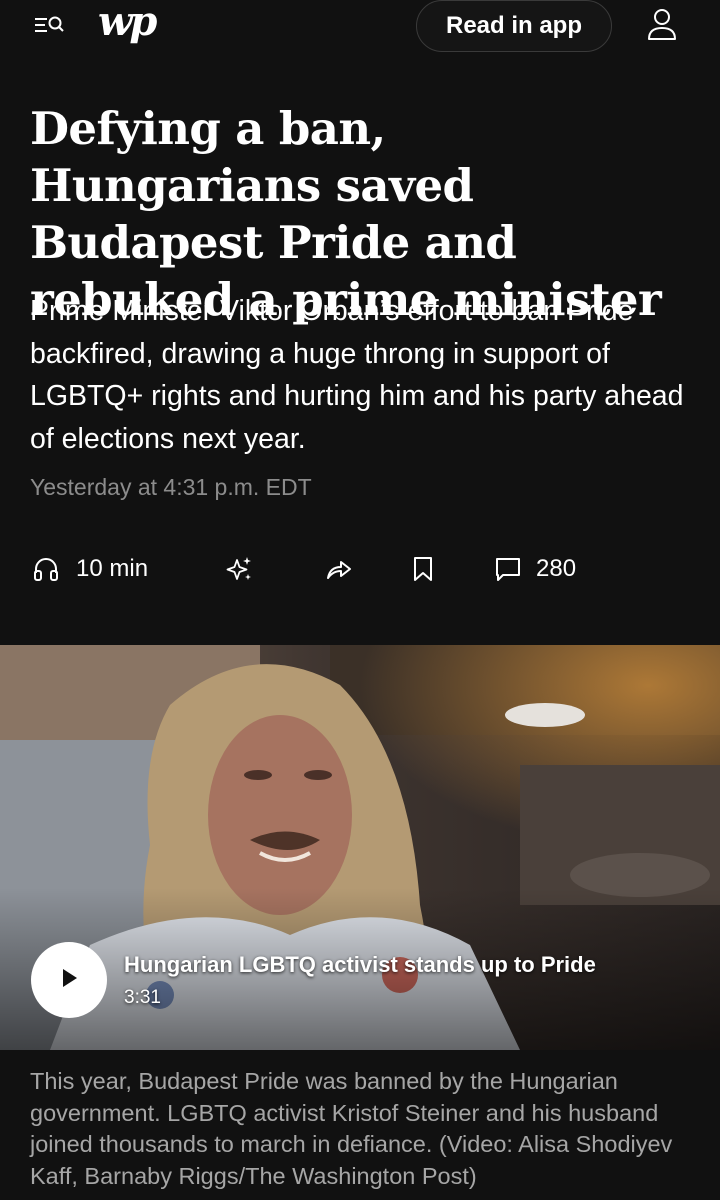 Image resolution: width=720 pixels, height=1200 pixels. Describe the element at coordinates (514, 26) in the screenshot. I see `read-in-app-button: Read in app` at that location.